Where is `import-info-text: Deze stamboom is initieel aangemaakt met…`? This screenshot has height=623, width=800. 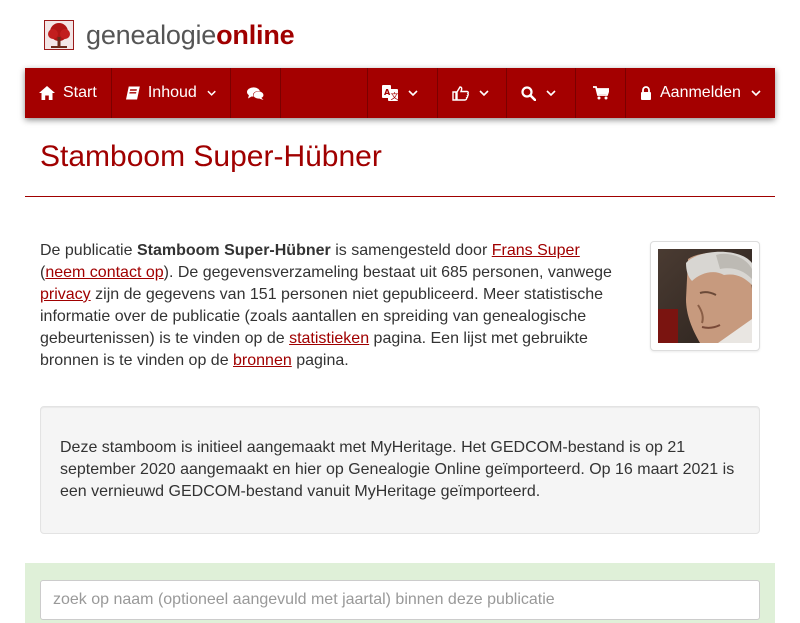 import-info-text: Deze stamboom is initieel aangemaakt met… is located at coordinates (397, 469).